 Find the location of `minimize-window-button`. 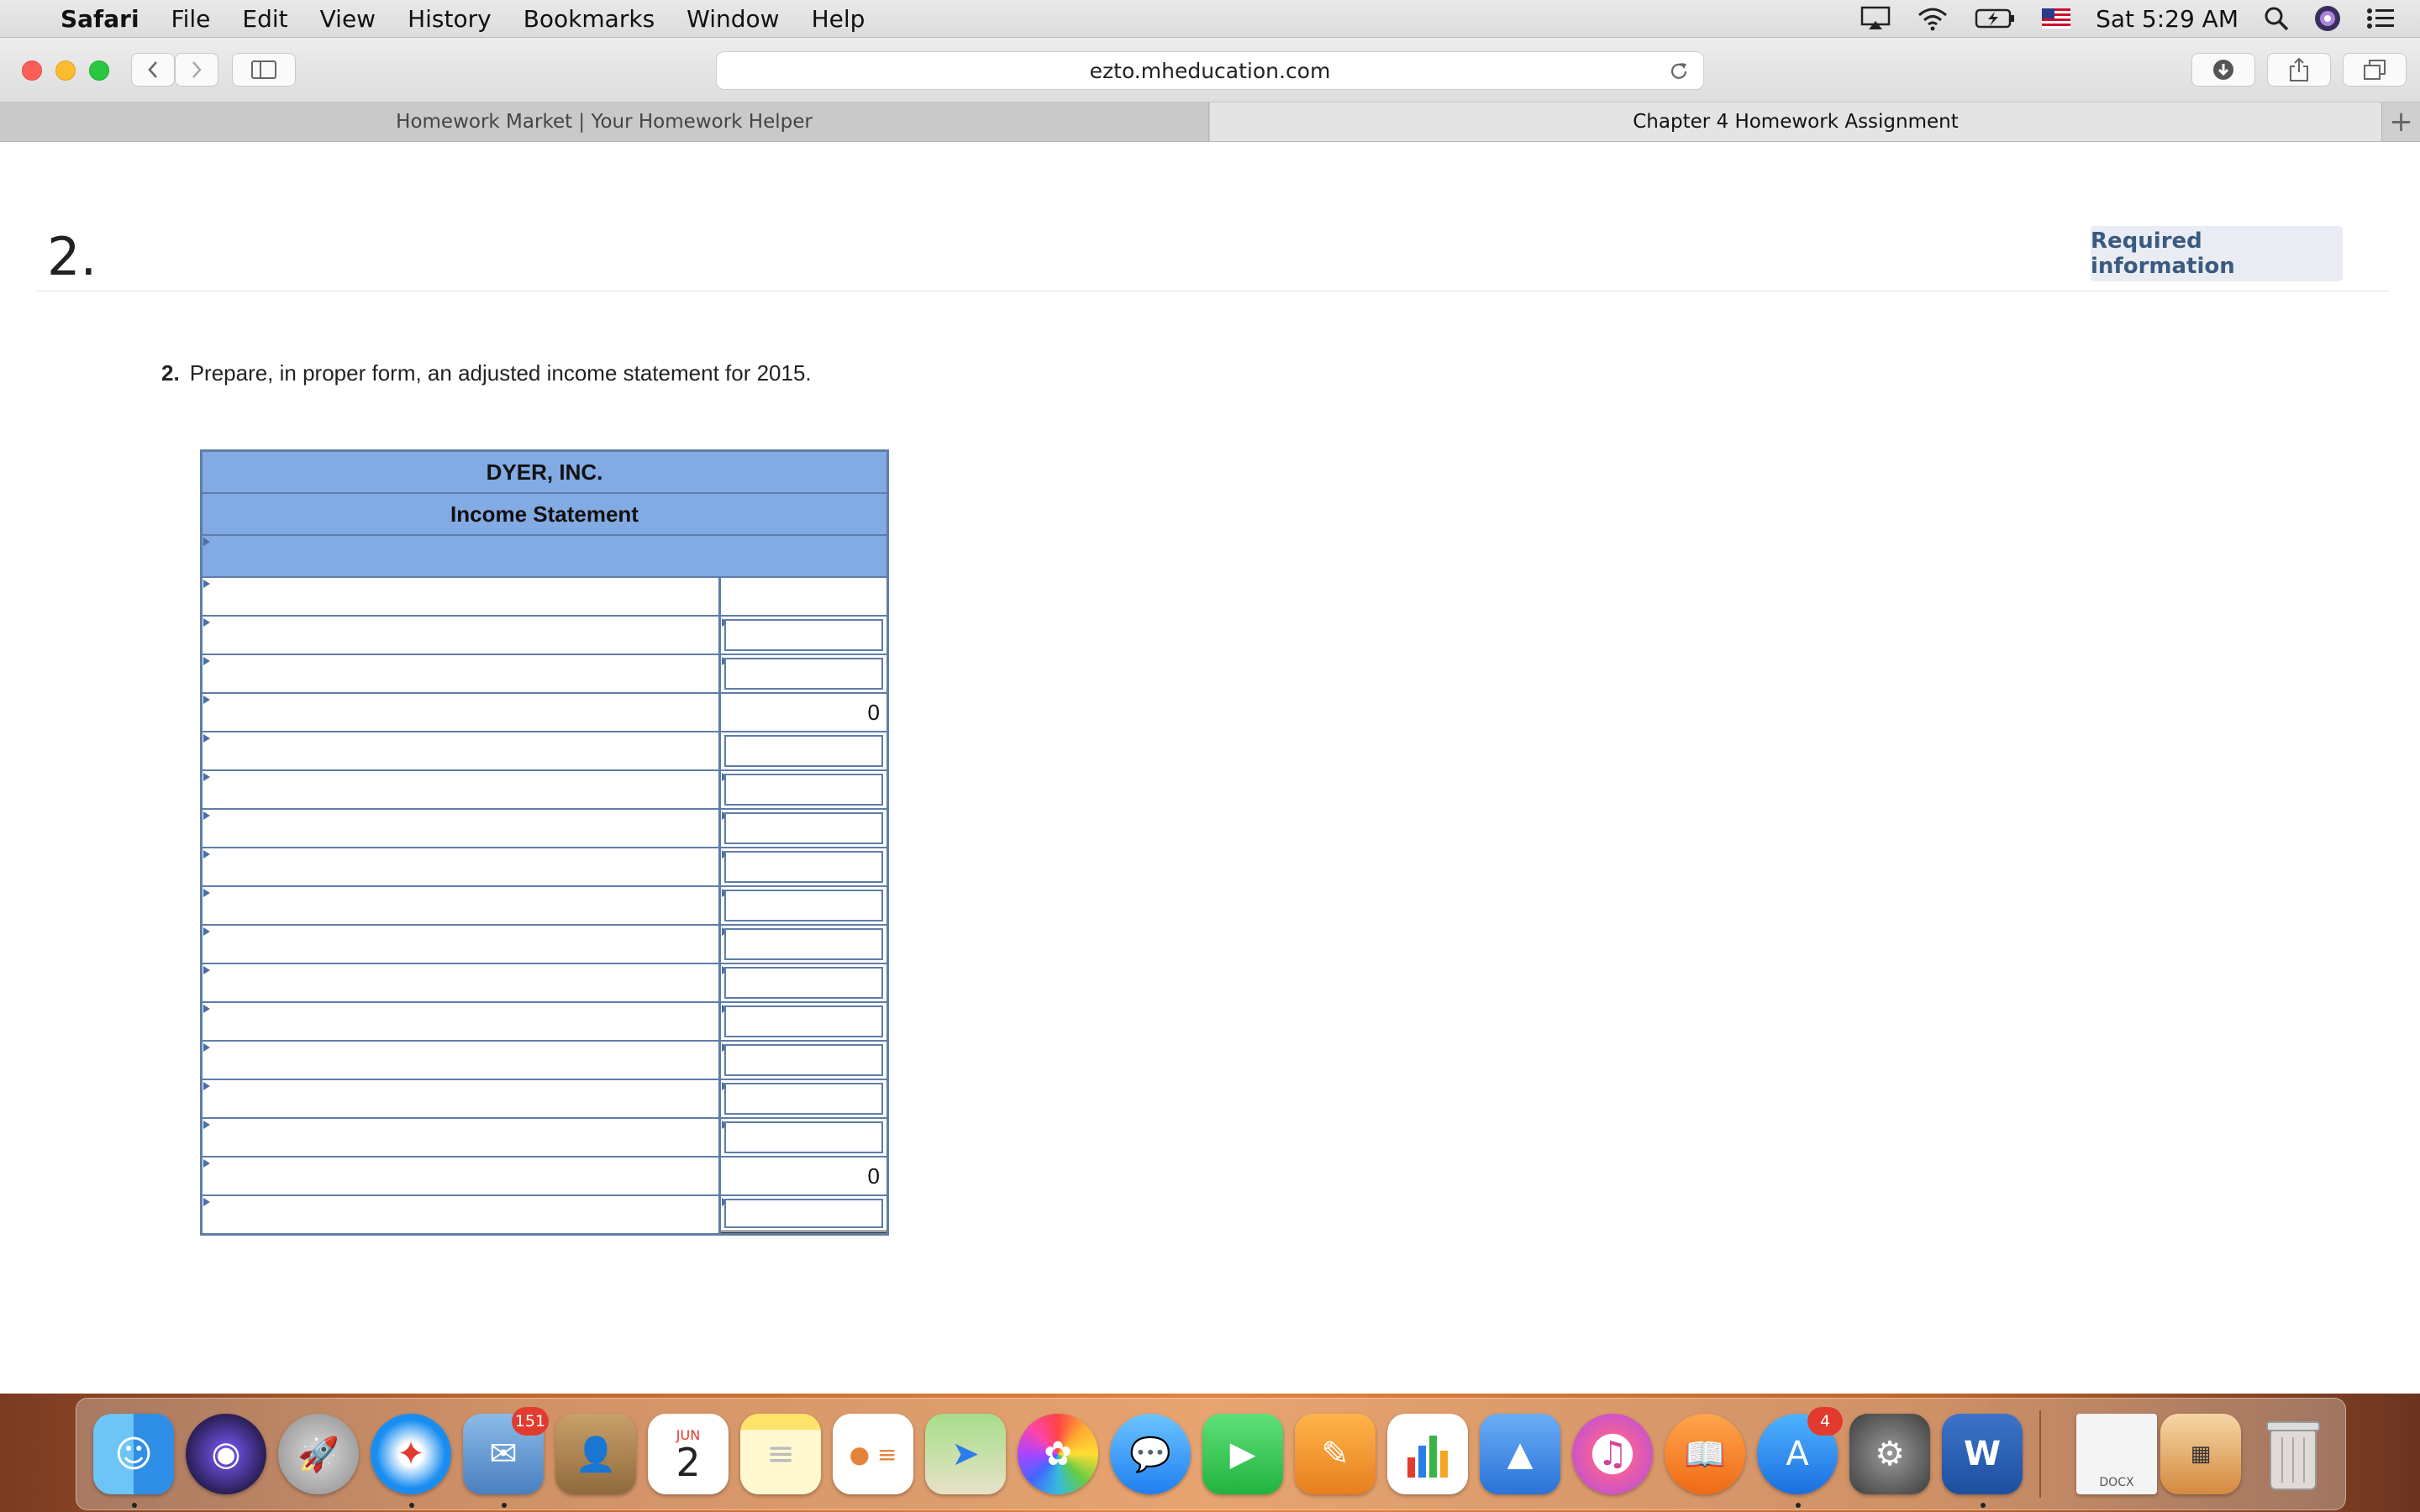

minimize-window-button is located at coordinates (65, 70).